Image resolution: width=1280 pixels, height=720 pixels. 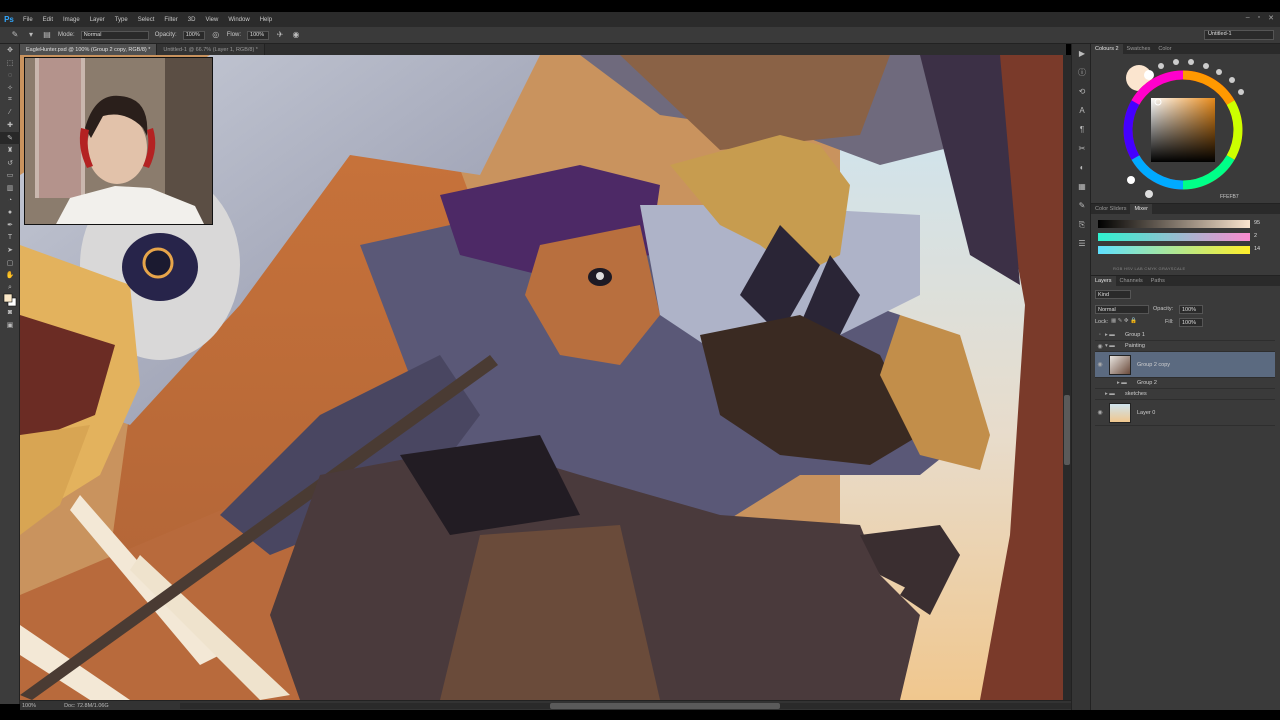 What do you see at coordinates (10, 325) in the screenshot?
I see `screen-mode-icon: ▣` at bounding box center [10, 325].